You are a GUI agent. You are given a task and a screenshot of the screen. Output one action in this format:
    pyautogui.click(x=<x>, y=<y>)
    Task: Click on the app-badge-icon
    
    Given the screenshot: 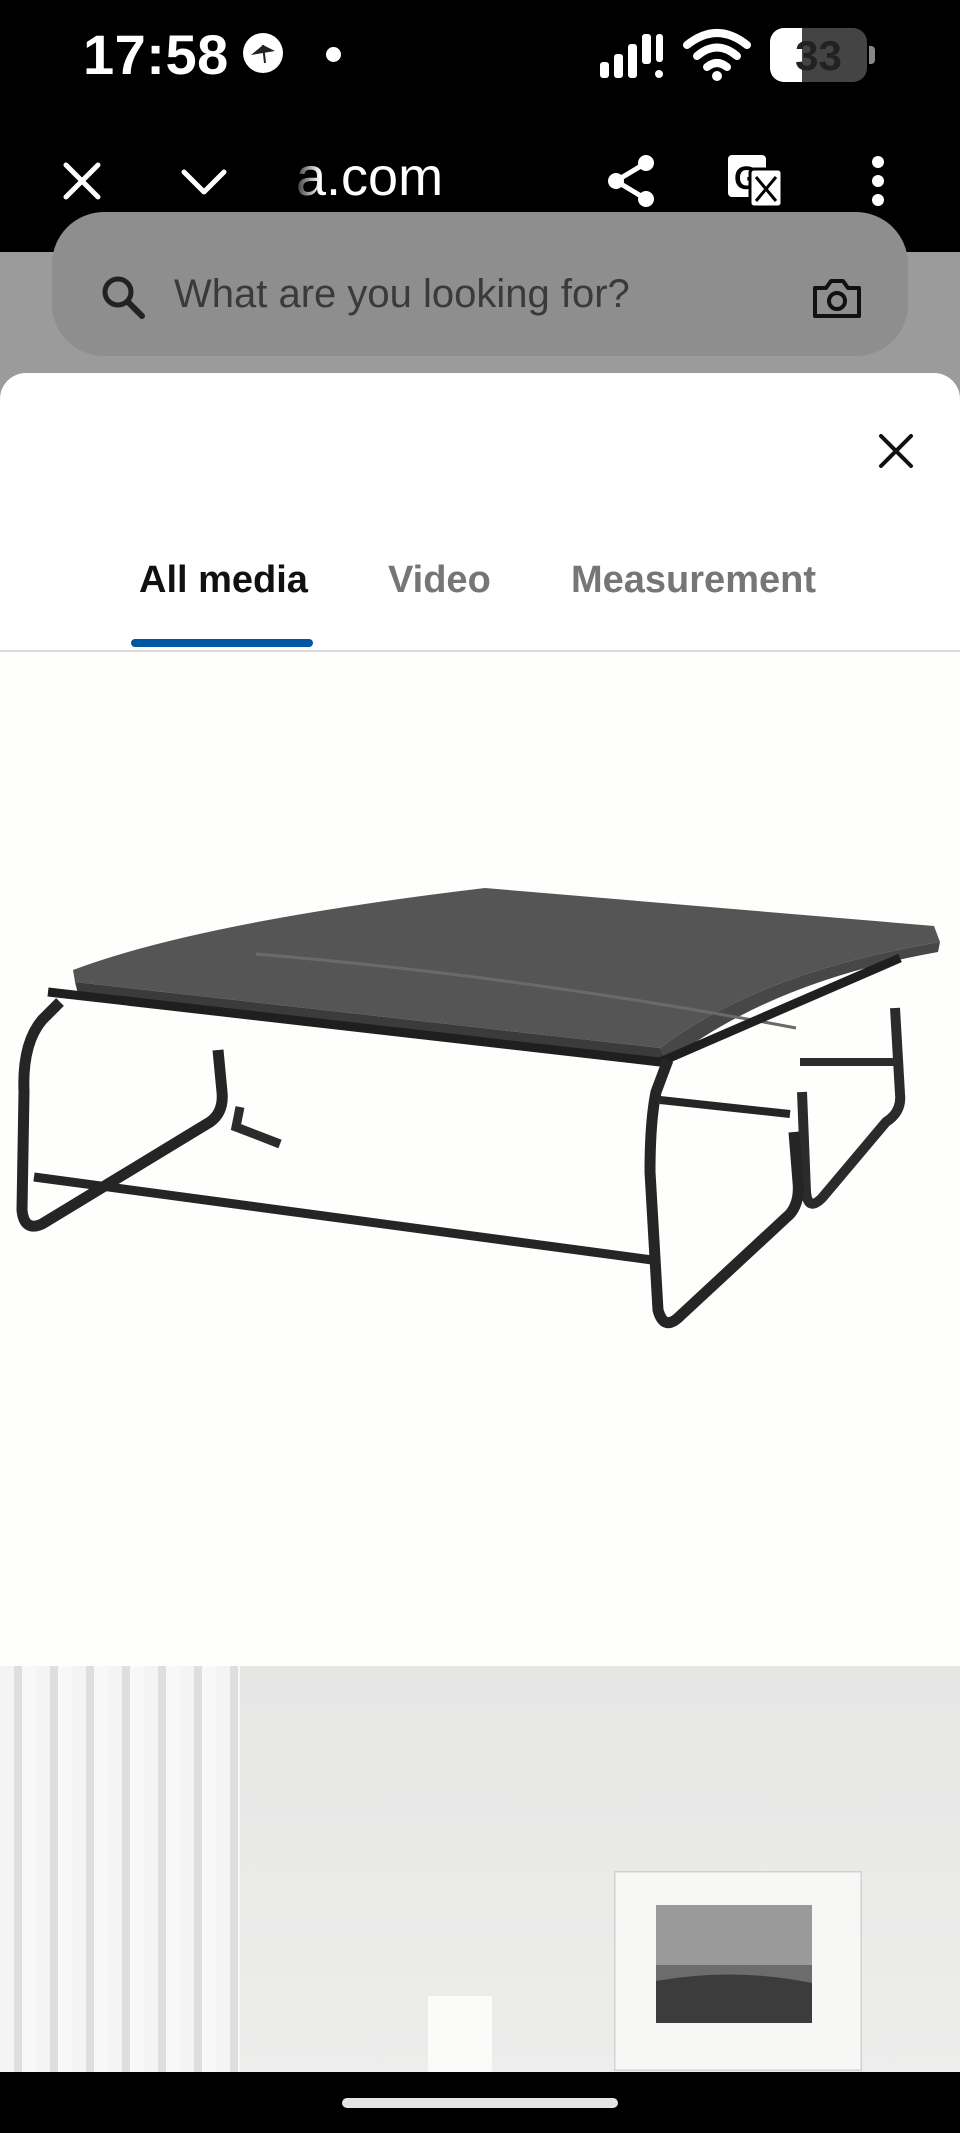 What is the action you would take?
    pyautogui.click(x=263, y=53)
    